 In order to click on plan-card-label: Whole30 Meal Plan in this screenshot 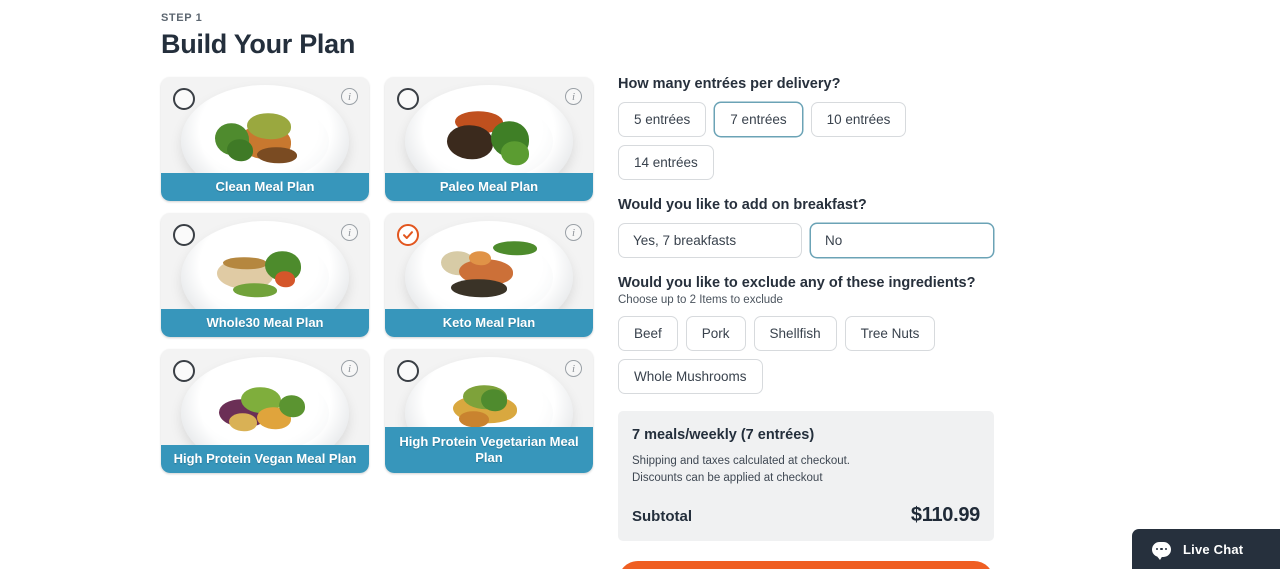, I will do `click(265, 322)`.